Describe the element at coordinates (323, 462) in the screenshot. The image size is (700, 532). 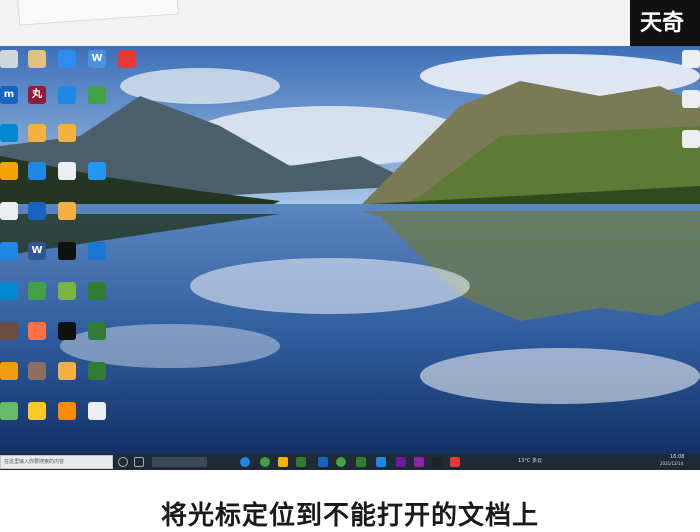
I see `photoshop-icon` at that location.